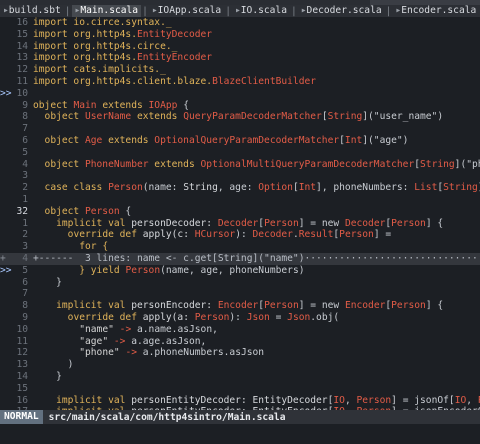 The image size is (480, 444). Describe the element at coordinates (109, 10) in the screenshot. I see `tab-label: Main.scala` at that location.